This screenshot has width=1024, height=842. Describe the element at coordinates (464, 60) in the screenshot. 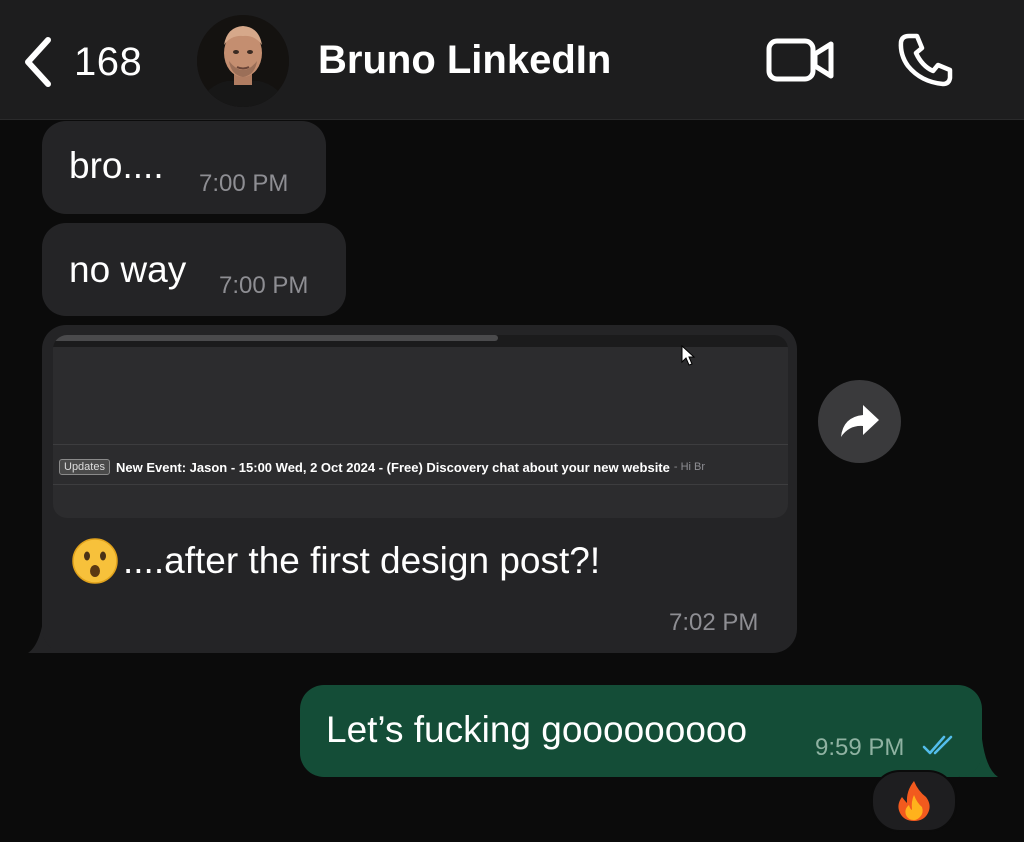

I see `contact-name: Bruno LinkedIn` at that location.